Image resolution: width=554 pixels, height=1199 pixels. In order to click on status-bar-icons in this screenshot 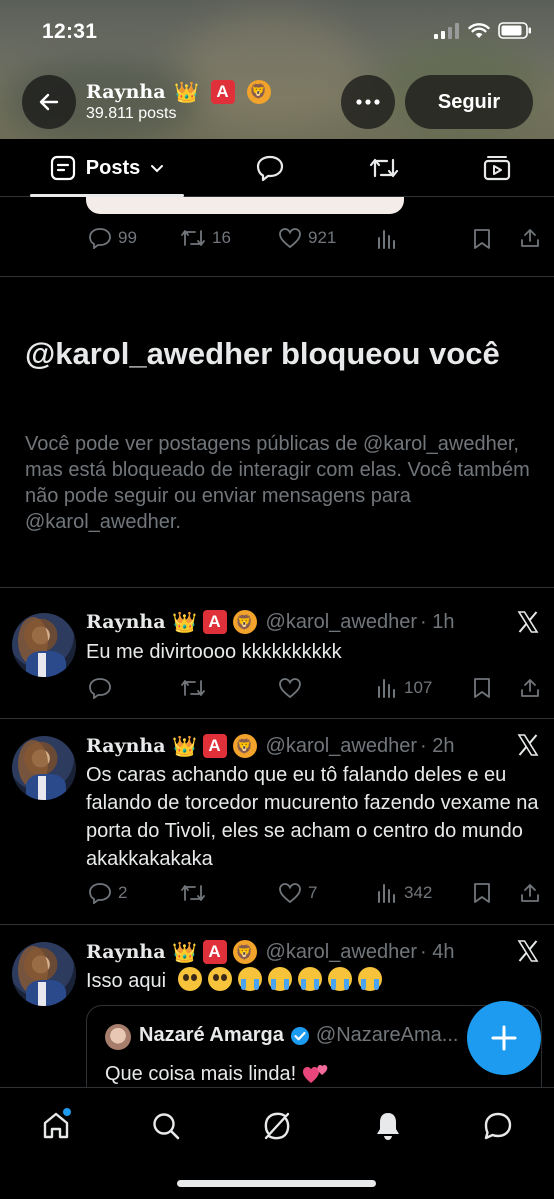, I will do `click(483, 30)`.